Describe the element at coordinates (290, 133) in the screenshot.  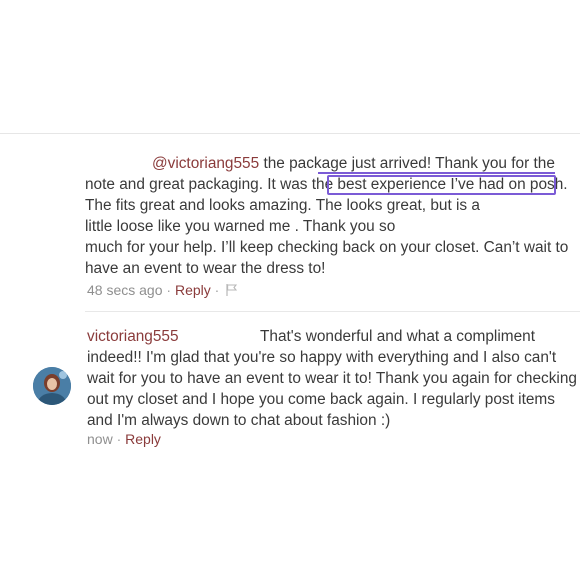
I see `top-divider` at that location.